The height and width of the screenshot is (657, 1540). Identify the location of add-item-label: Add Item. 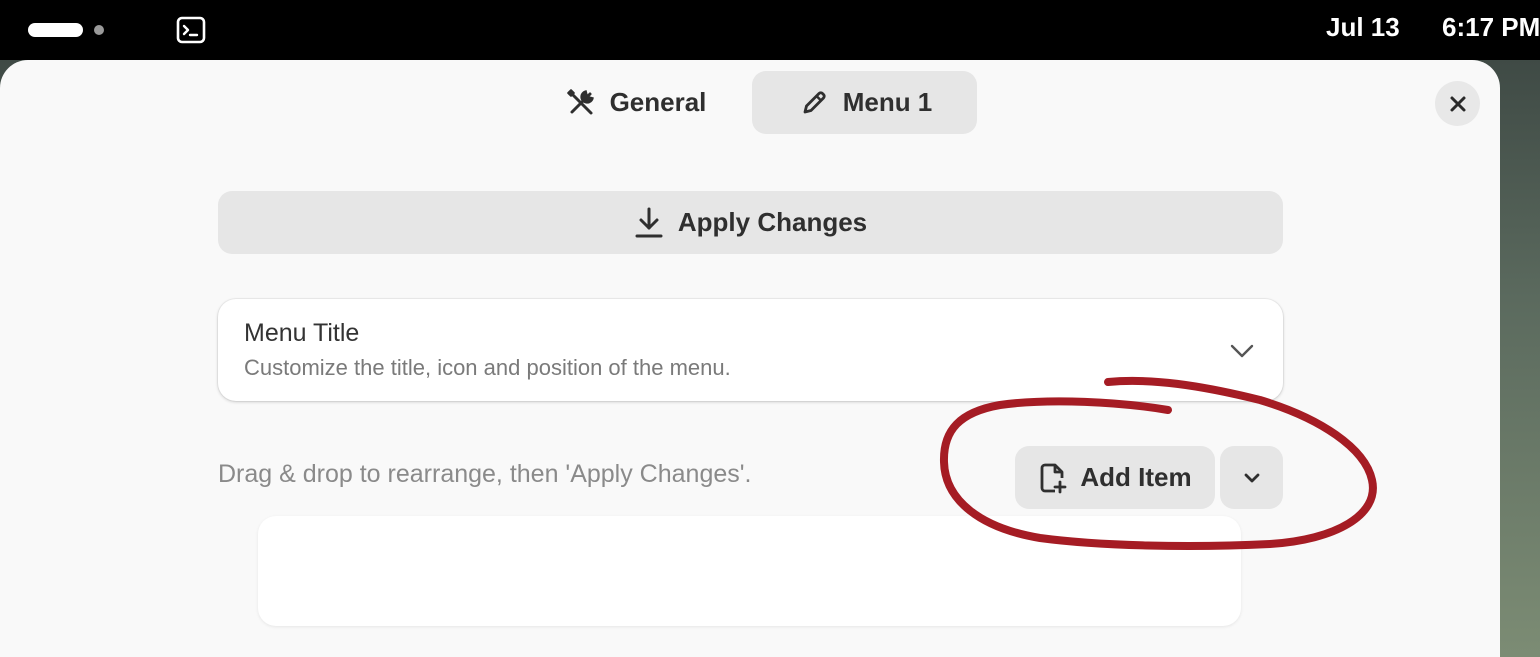
(1136, 477).